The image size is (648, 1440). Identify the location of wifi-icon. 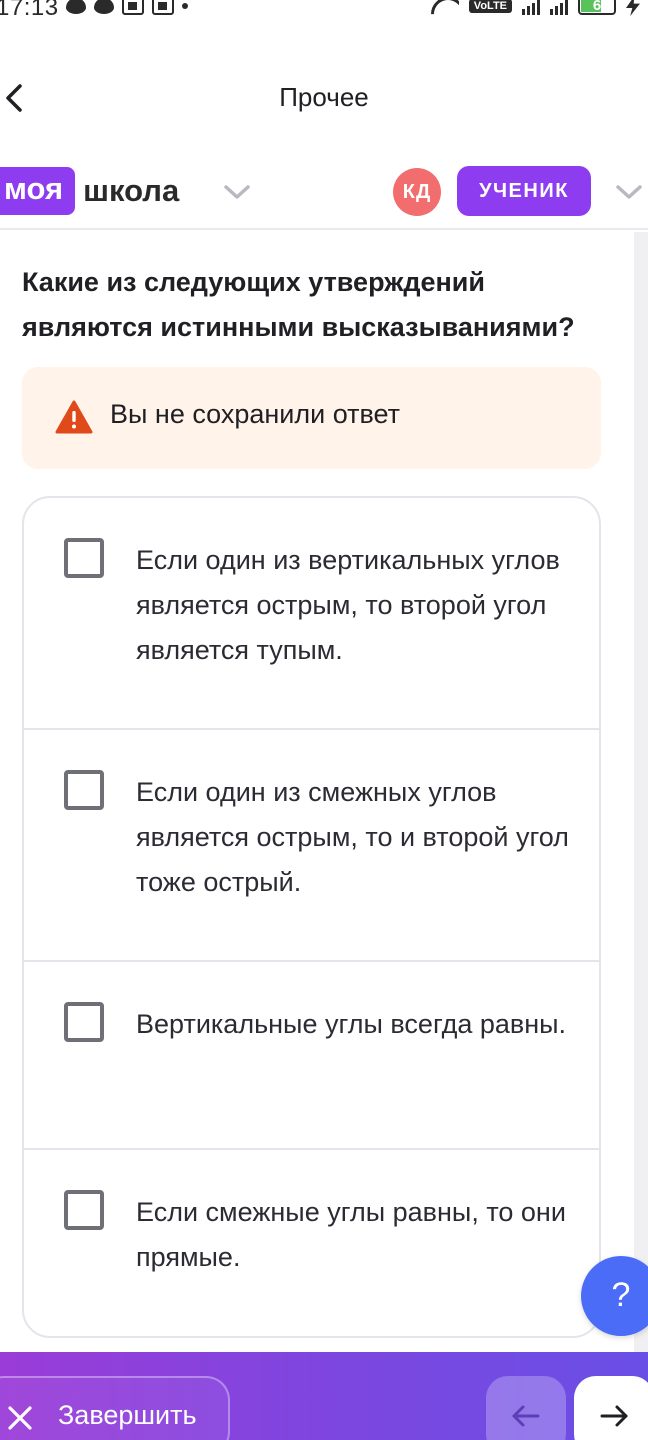
(445, 7).